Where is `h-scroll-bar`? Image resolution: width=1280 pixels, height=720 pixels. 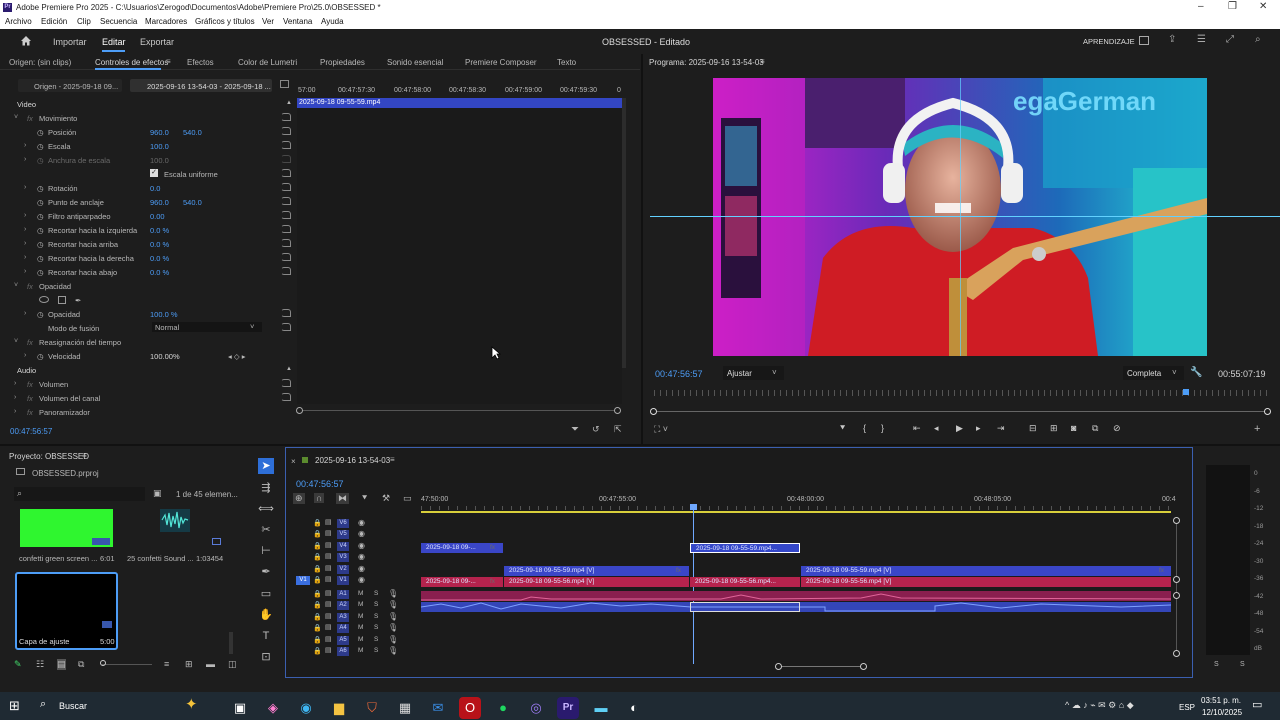 h-scroll-bar is located at coordinates (821, 666).